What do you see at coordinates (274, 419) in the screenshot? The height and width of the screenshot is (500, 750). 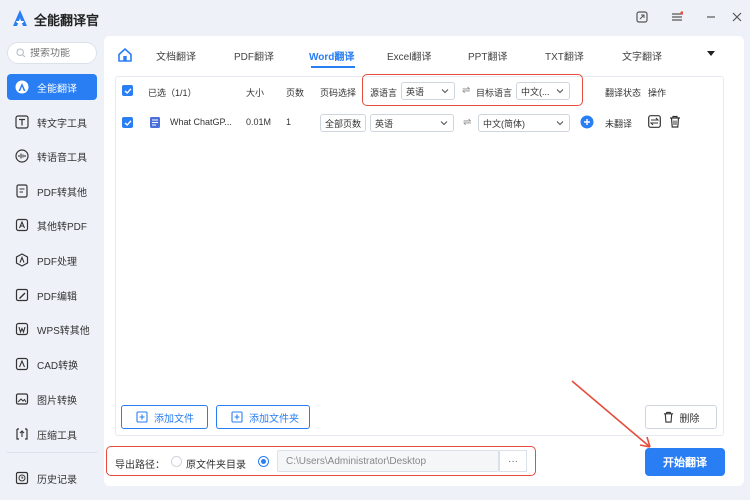 I see `add-folder-label: 添加文件夹` at bounding box center [274, 419].